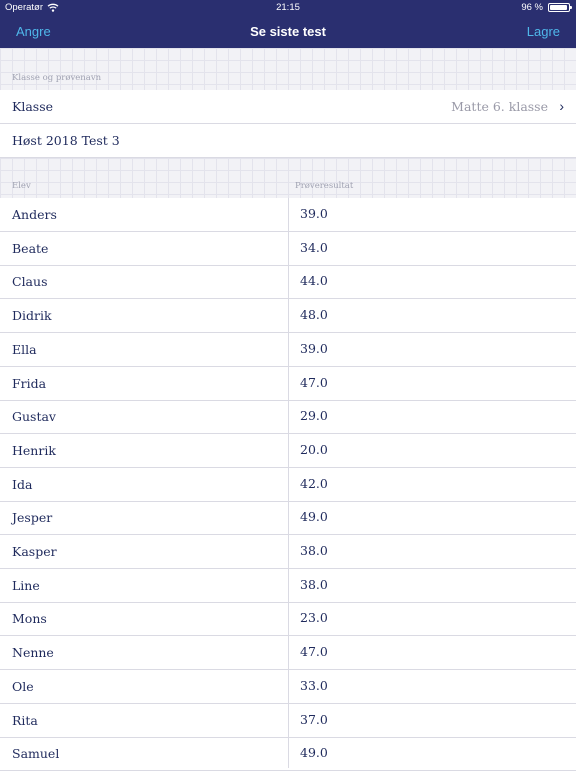  What do you see at coordinates (288, 141) in the screenshot?
I see `test-name-field: Høst 2018 Test 3` at bounding box center [288, 141].